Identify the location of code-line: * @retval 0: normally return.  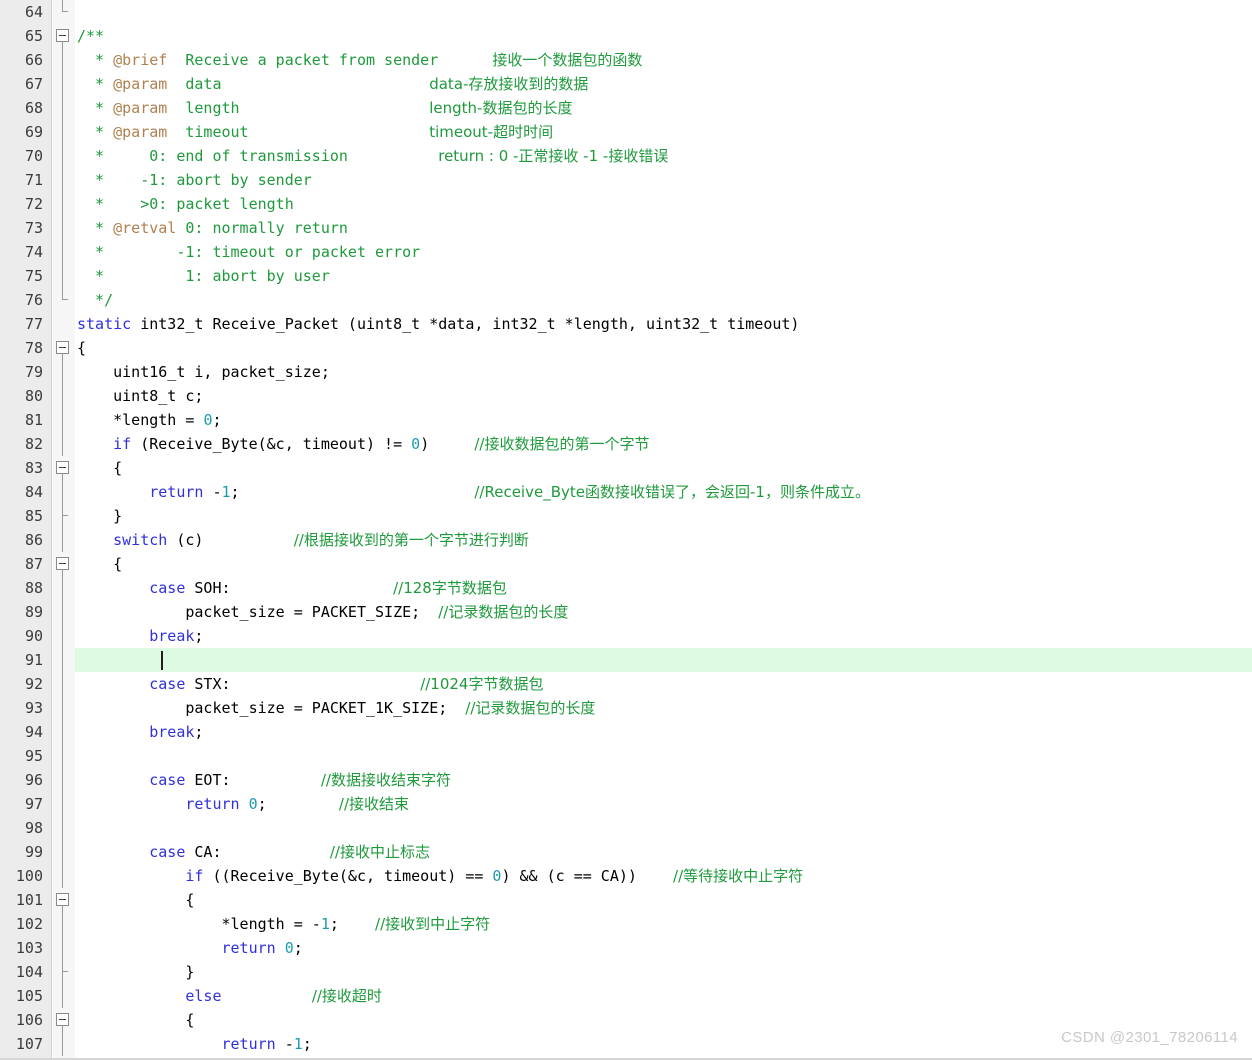
(663, 228).